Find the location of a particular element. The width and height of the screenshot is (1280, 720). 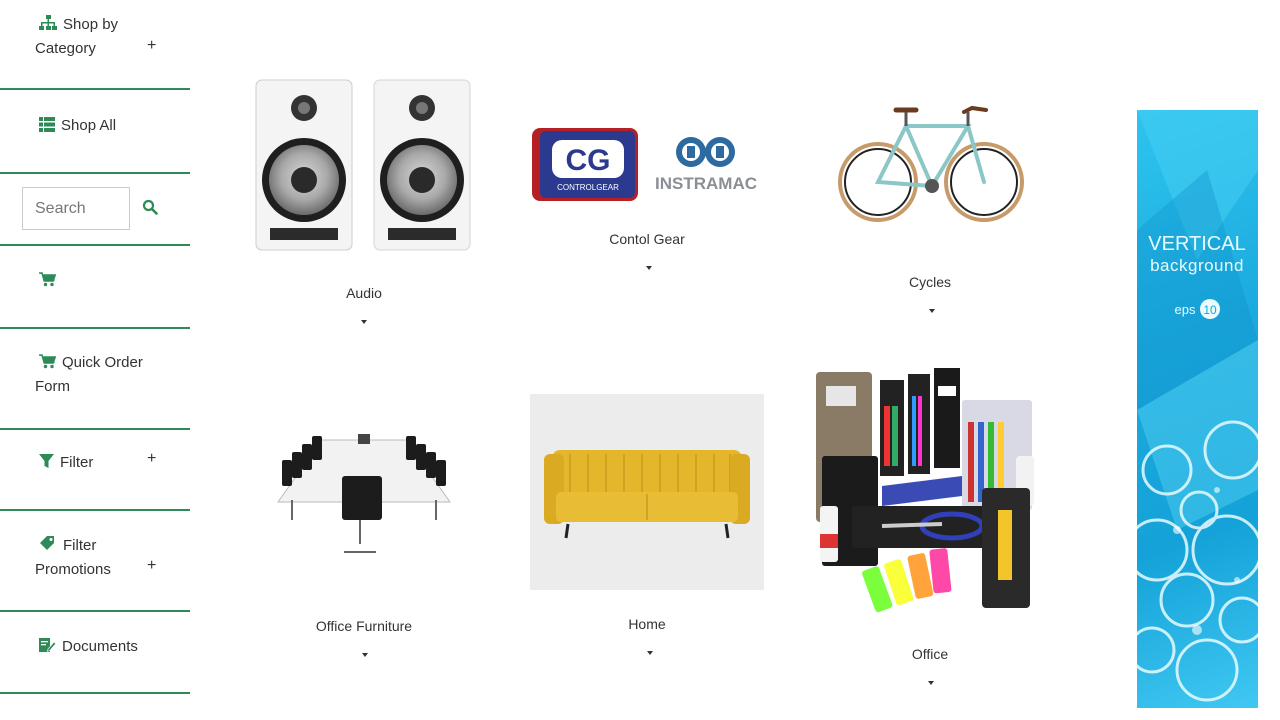

banner-artwork: VERTICAL background eps 10 is located at coordinates (1197, 406).